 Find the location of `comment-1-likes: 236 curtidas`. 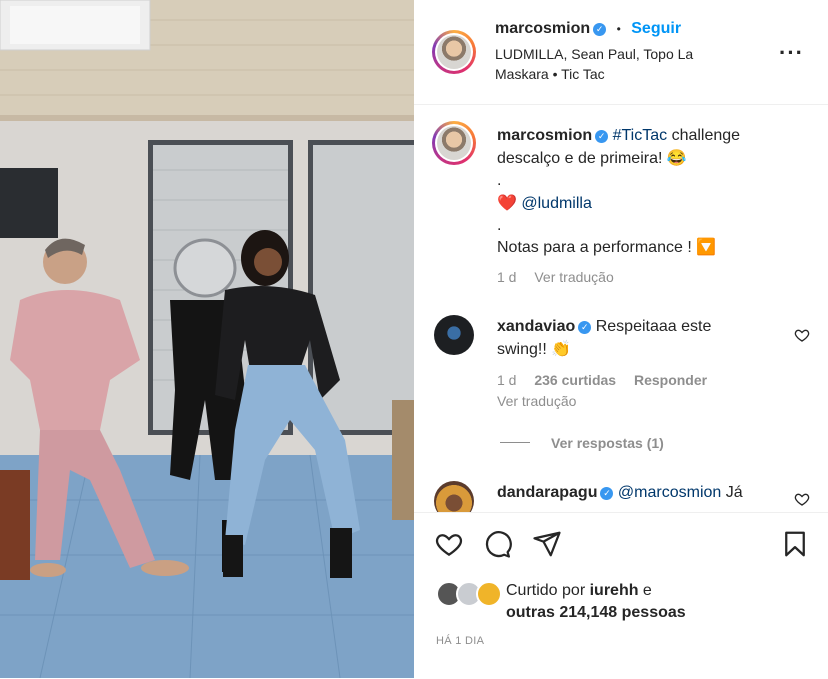

comment-1-likes: 236 curtidas is located at coordinates (575, 380).